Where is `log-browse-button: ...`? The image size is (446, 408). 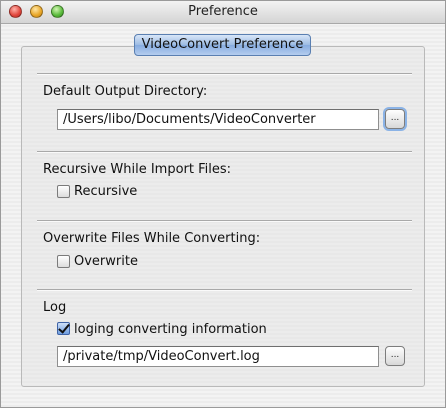
log-browse-button: ... is located at coordinates (395, 356).